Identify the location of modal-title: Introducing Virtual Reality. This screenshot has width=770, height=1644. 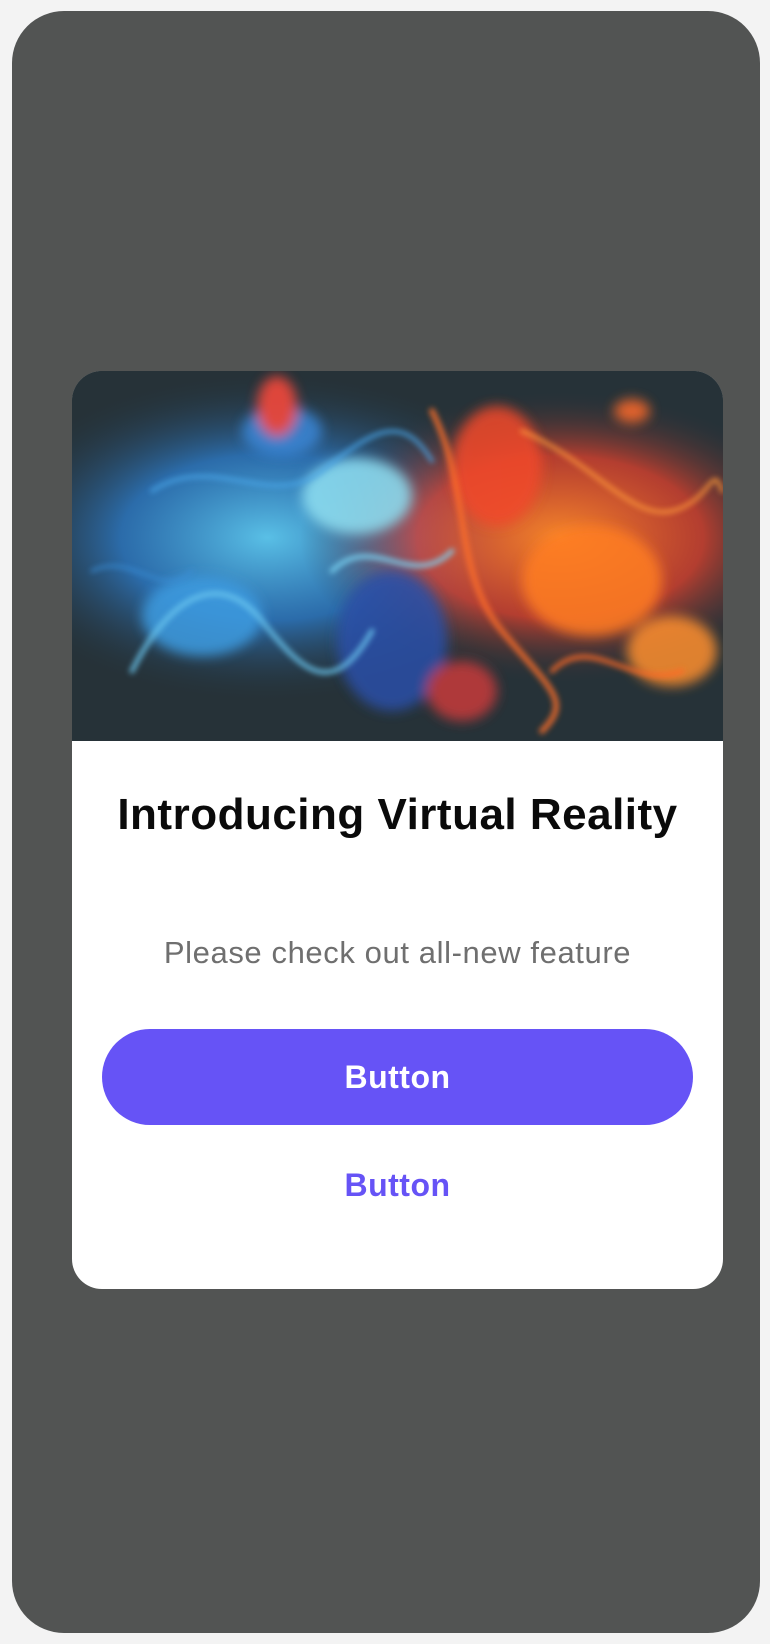
(397, 814).